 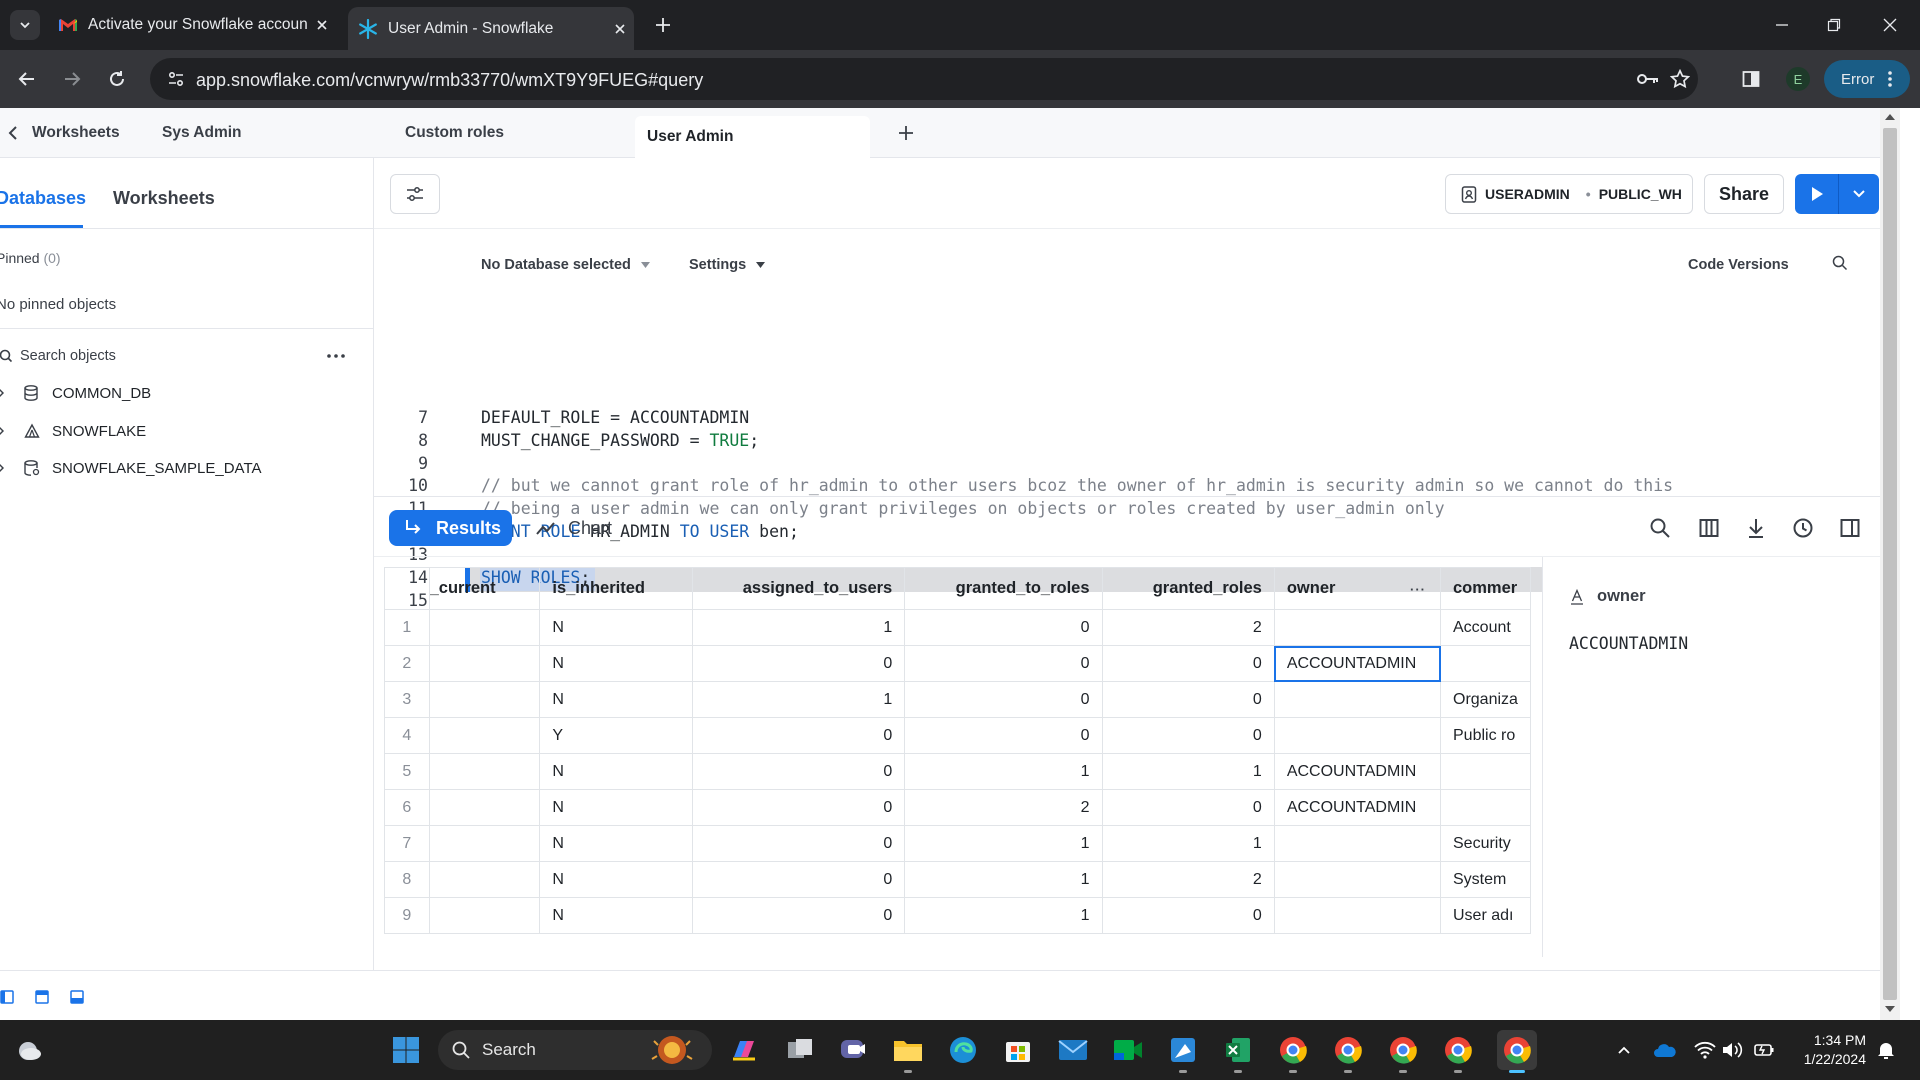 What do you see at coordinates (454, 133) in the screenshot?
I see `tab-custom-roles: Custom roles` at bounding box center [454, 133].